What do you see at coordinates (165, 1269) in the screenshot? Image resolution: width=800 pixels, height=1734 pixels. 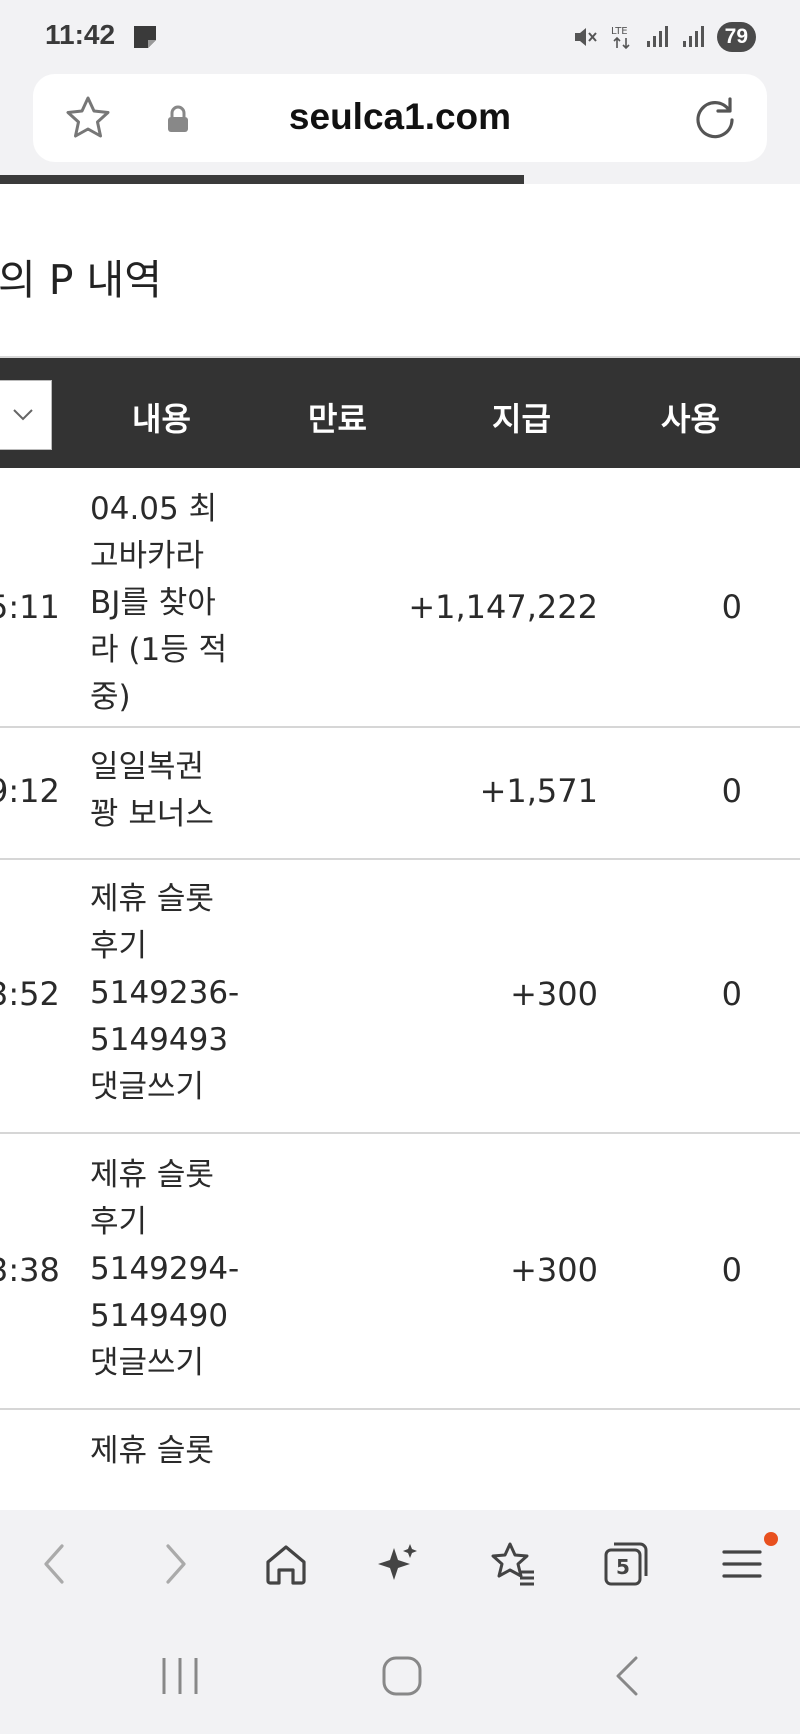 I see `row-content: 제휴 슬롯 후기 5149294-5149490 댓글쓰기` at bounding box center [165, 1269].